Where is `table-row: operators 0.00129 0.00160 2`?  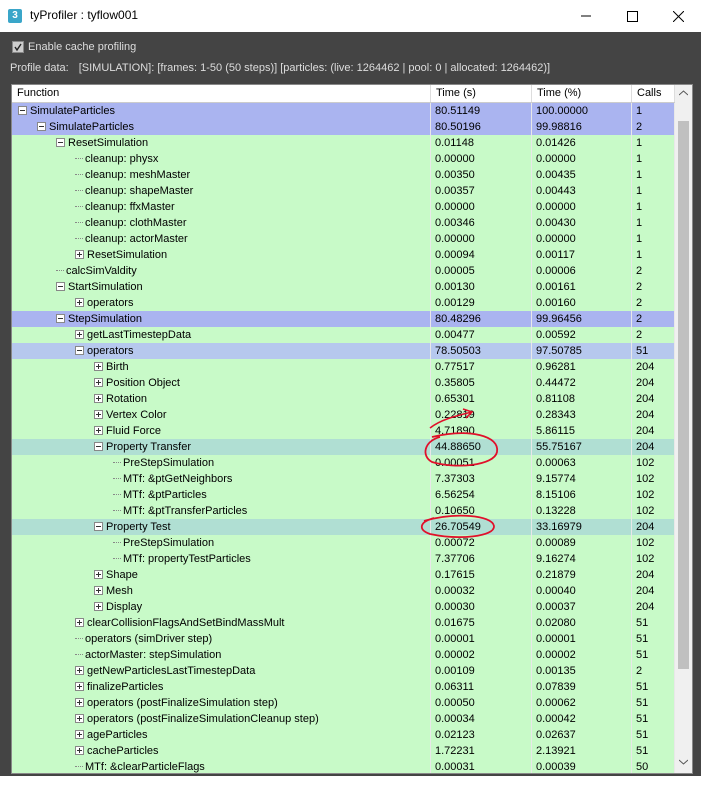
table-row: operators 0.00129 0.00160 2 is located at coordinates (343, 303).